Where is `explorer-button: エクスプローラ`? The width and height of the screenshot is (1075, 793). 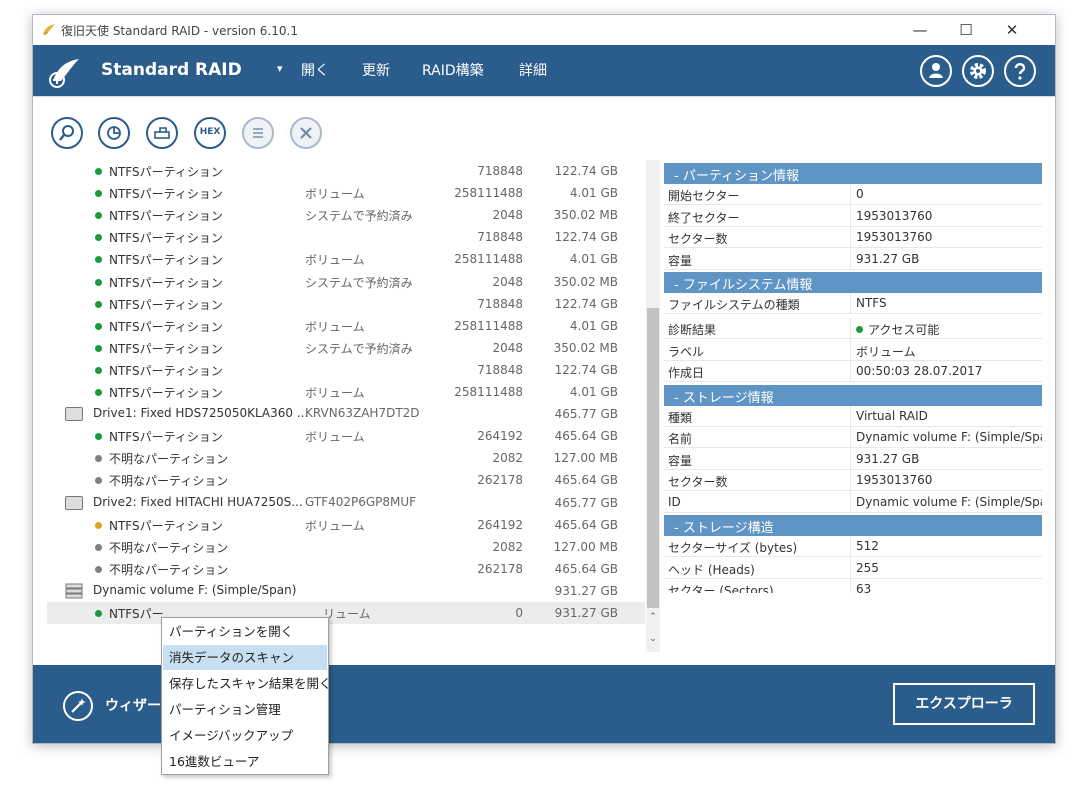
explorer-button: エクスプローラ is located at coordinates (964, 704).